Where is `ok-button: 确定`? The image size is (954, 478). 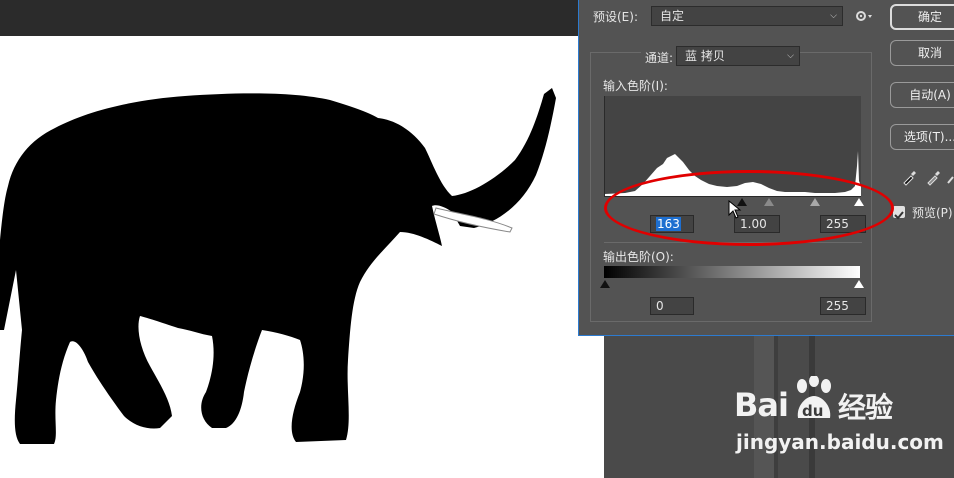
ok-button: 确定 is located at coordinates (922, 17).